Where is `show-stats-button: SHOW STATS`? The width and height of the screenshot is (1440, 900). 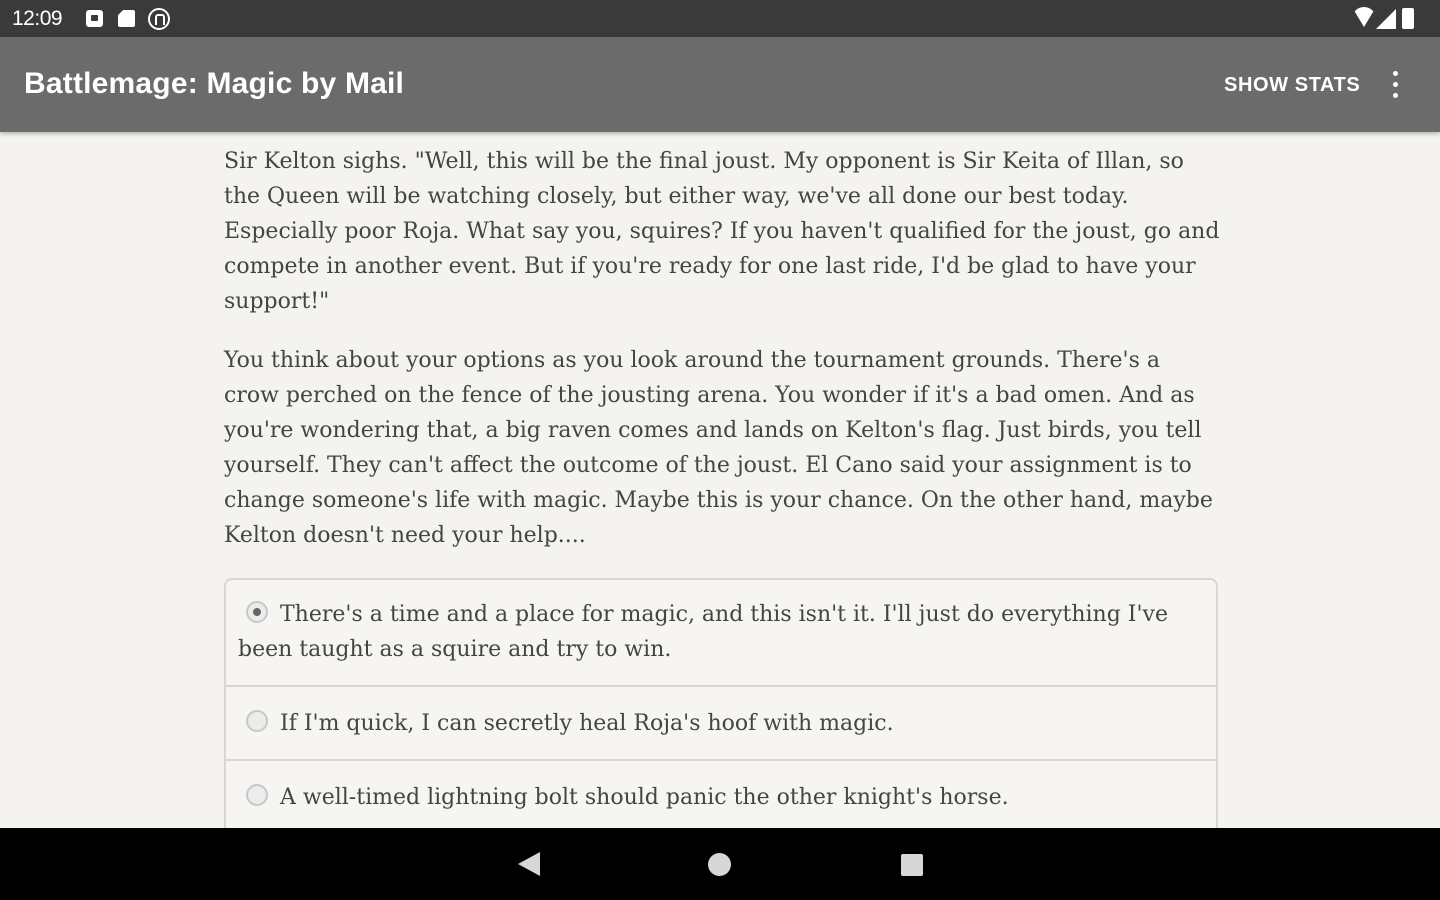
show-stats-button: SHOW STATS is located at coordinates (1292, 85).